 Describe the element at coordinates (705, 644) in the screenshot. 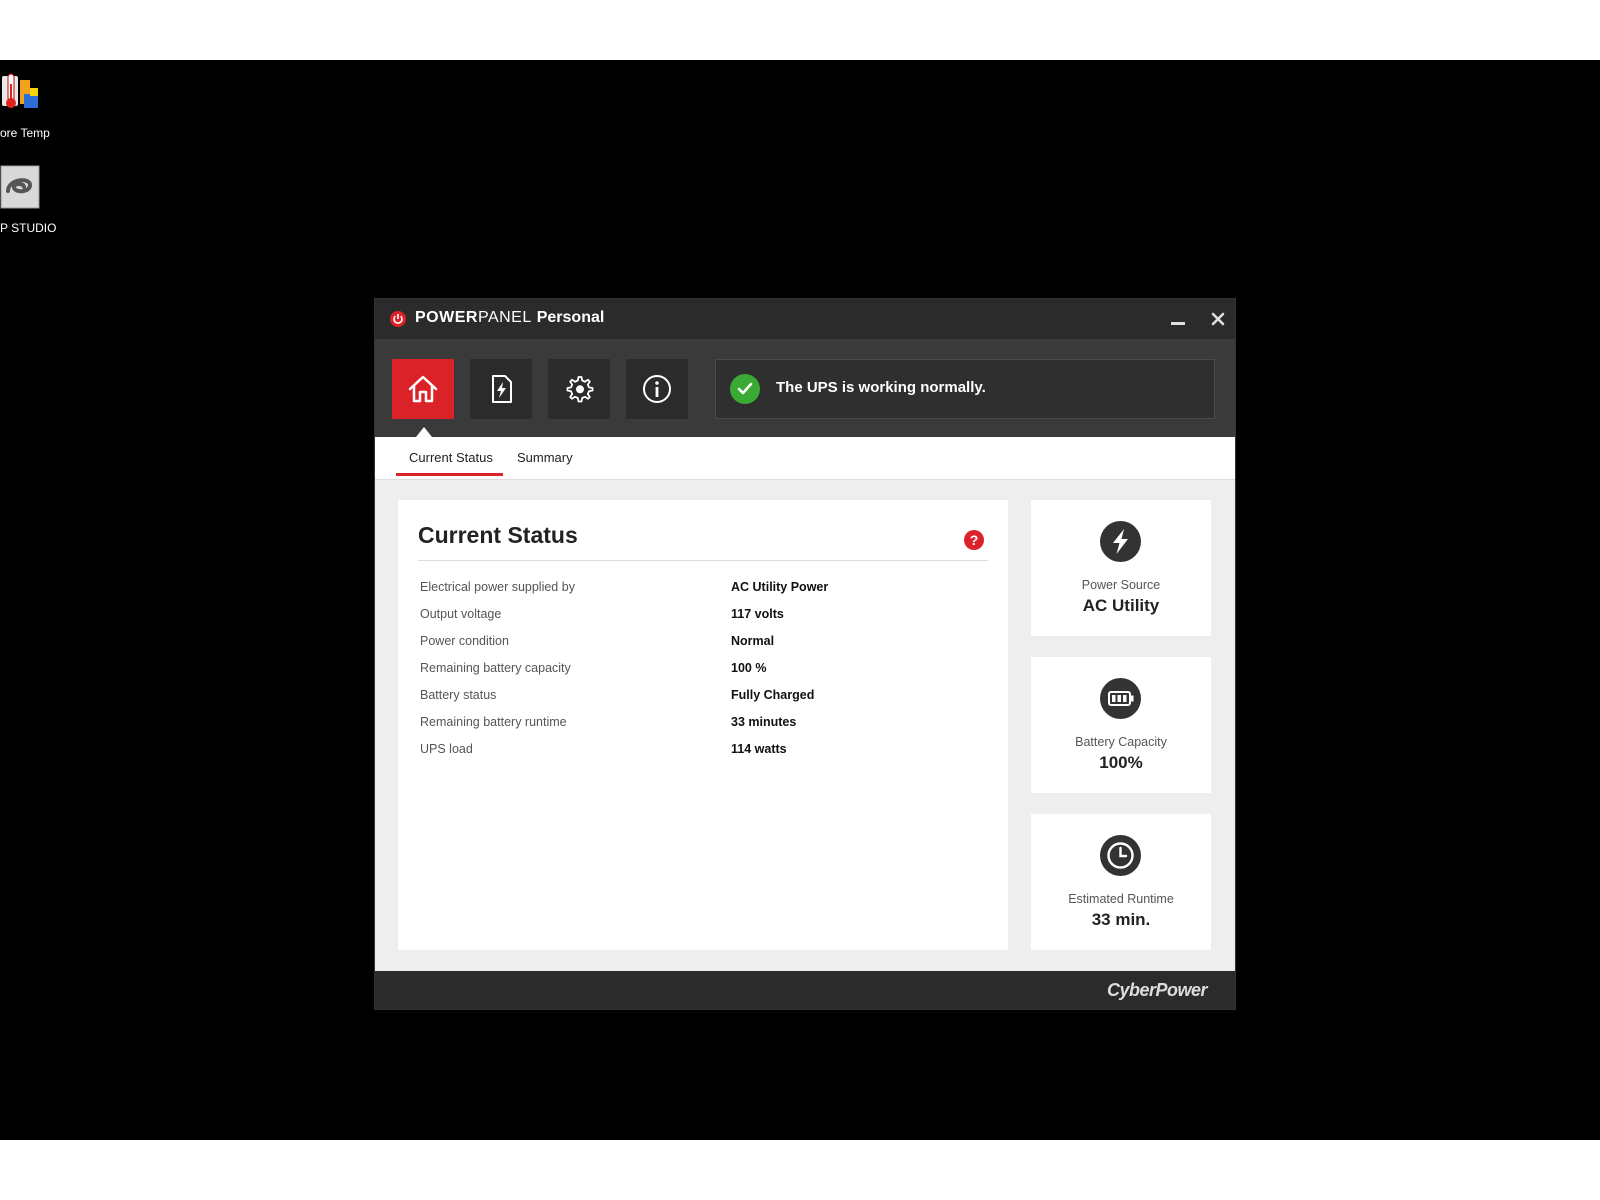

I see `status-row: Power condition Normal` at that location.